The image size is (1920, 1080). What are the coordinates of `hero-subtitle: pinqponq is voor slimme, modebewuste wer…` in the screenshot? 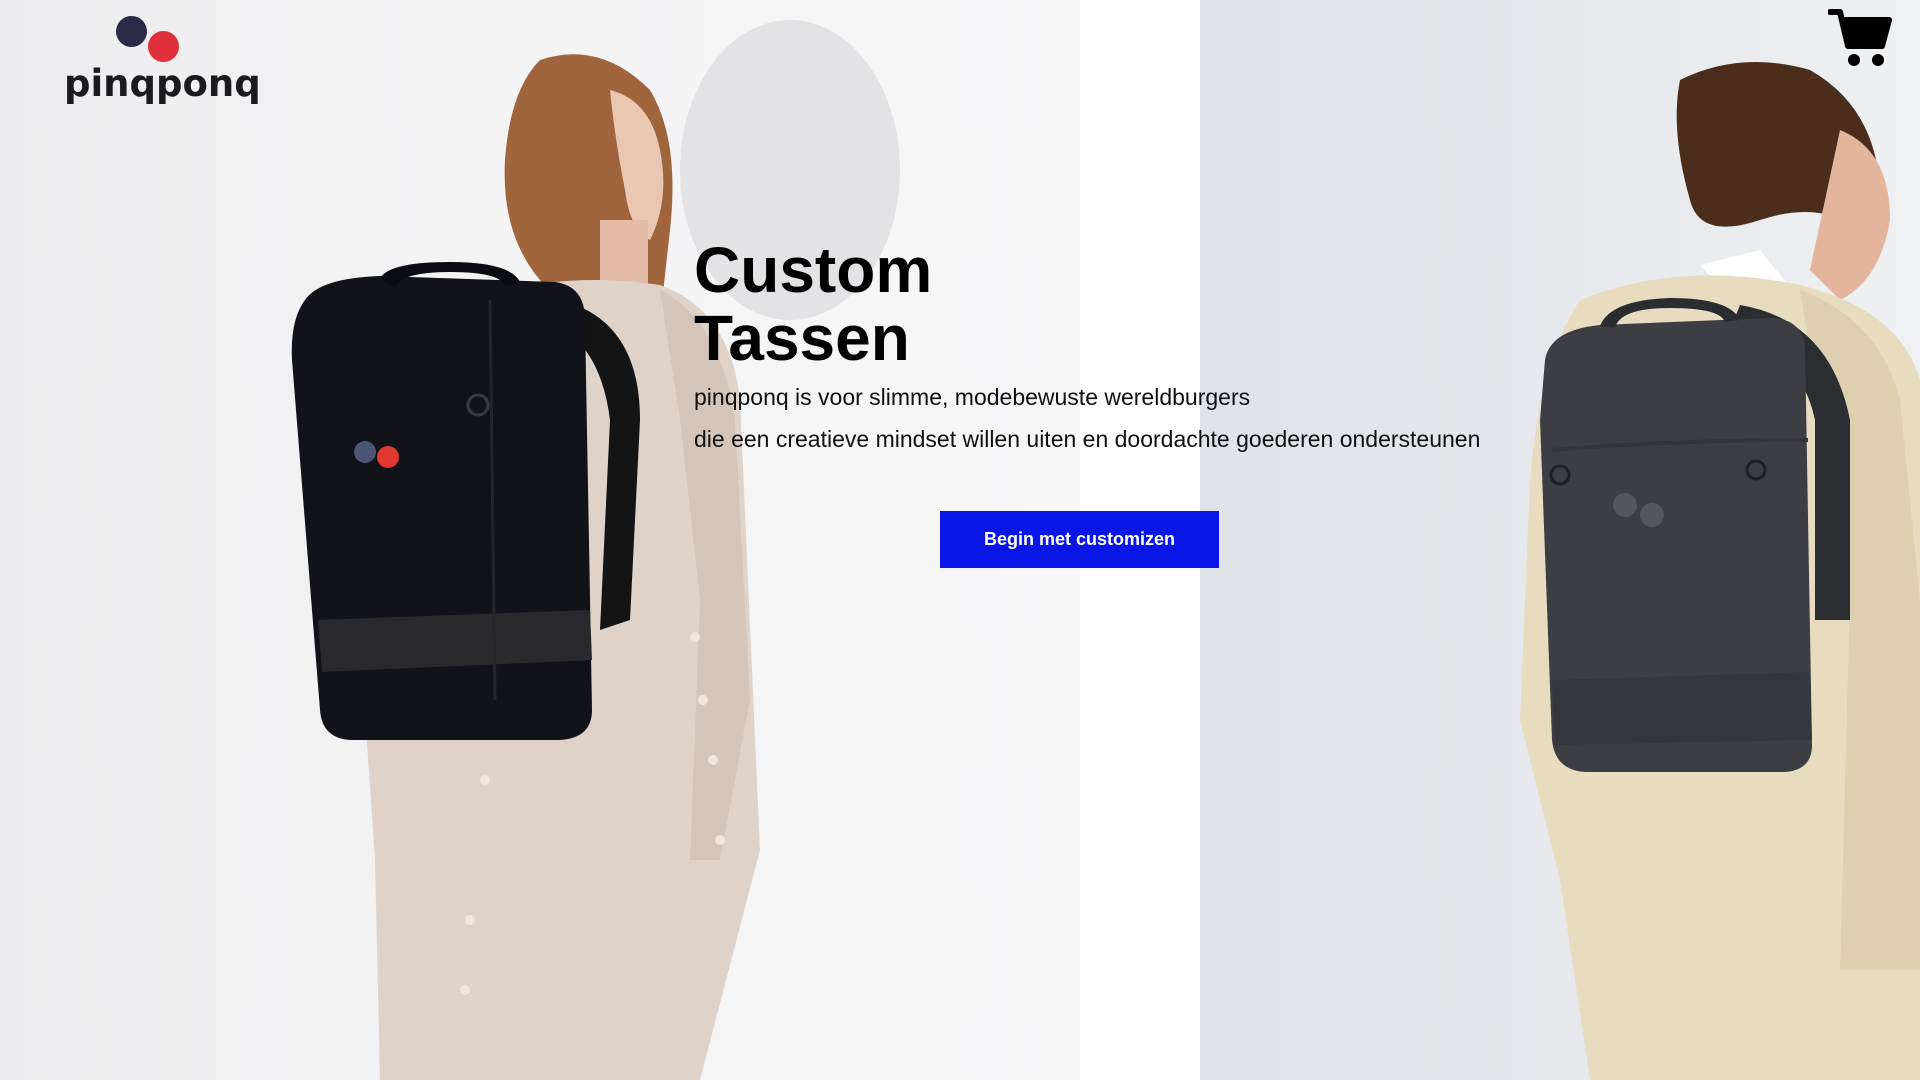 It's located at (1124, 418).